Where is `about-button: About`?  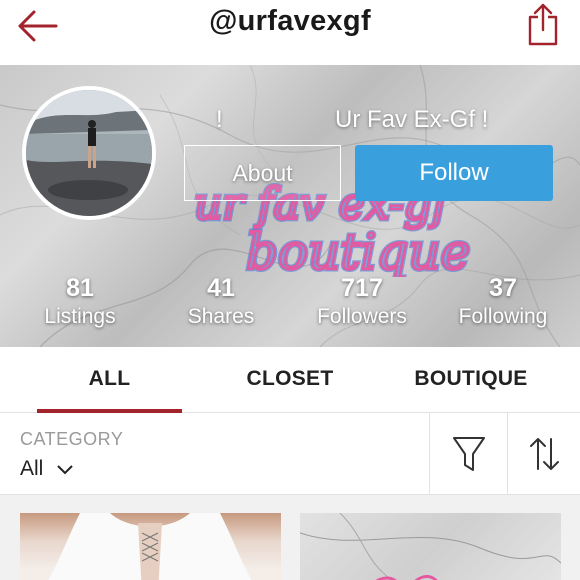 about-button: About is located at coordinates (262, 173).